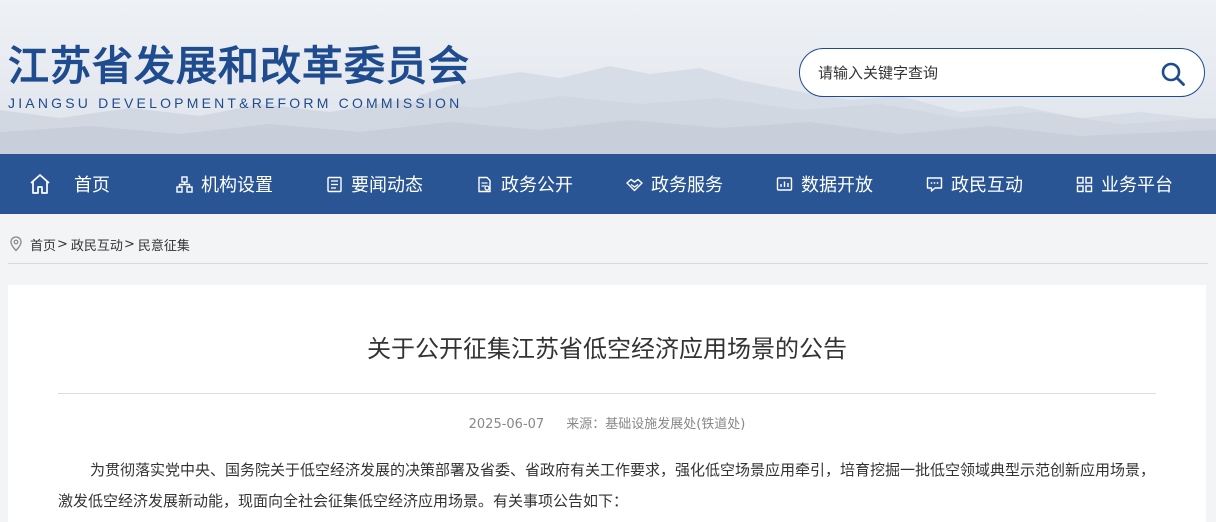  I want to click on title-divider, so click(607, 393).